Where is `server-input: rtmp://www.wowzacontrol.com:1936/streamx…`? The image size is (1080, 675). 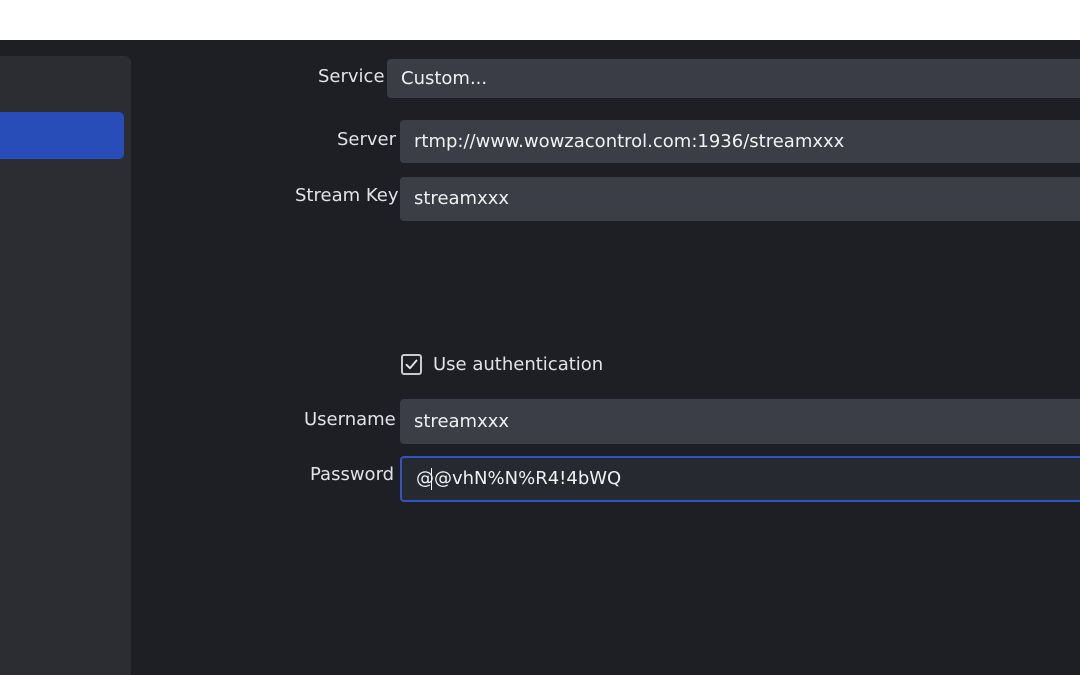 server-input: rtmp://www.wowzacontrol.com:1936/streamx… is located at coordinates (740, 141).